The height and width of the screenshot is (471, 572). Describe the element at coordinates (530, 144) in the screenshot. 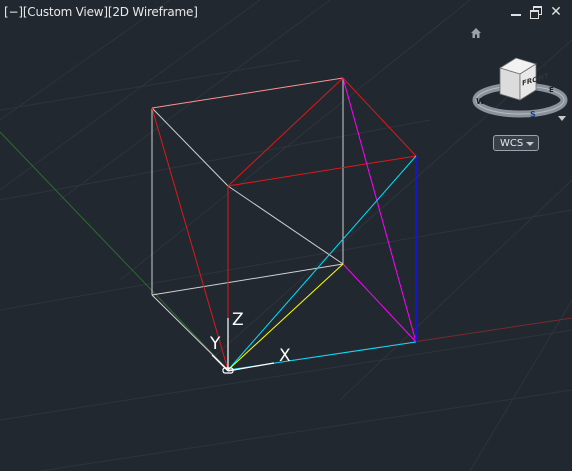

I see `chevron-down-icon` at that location.